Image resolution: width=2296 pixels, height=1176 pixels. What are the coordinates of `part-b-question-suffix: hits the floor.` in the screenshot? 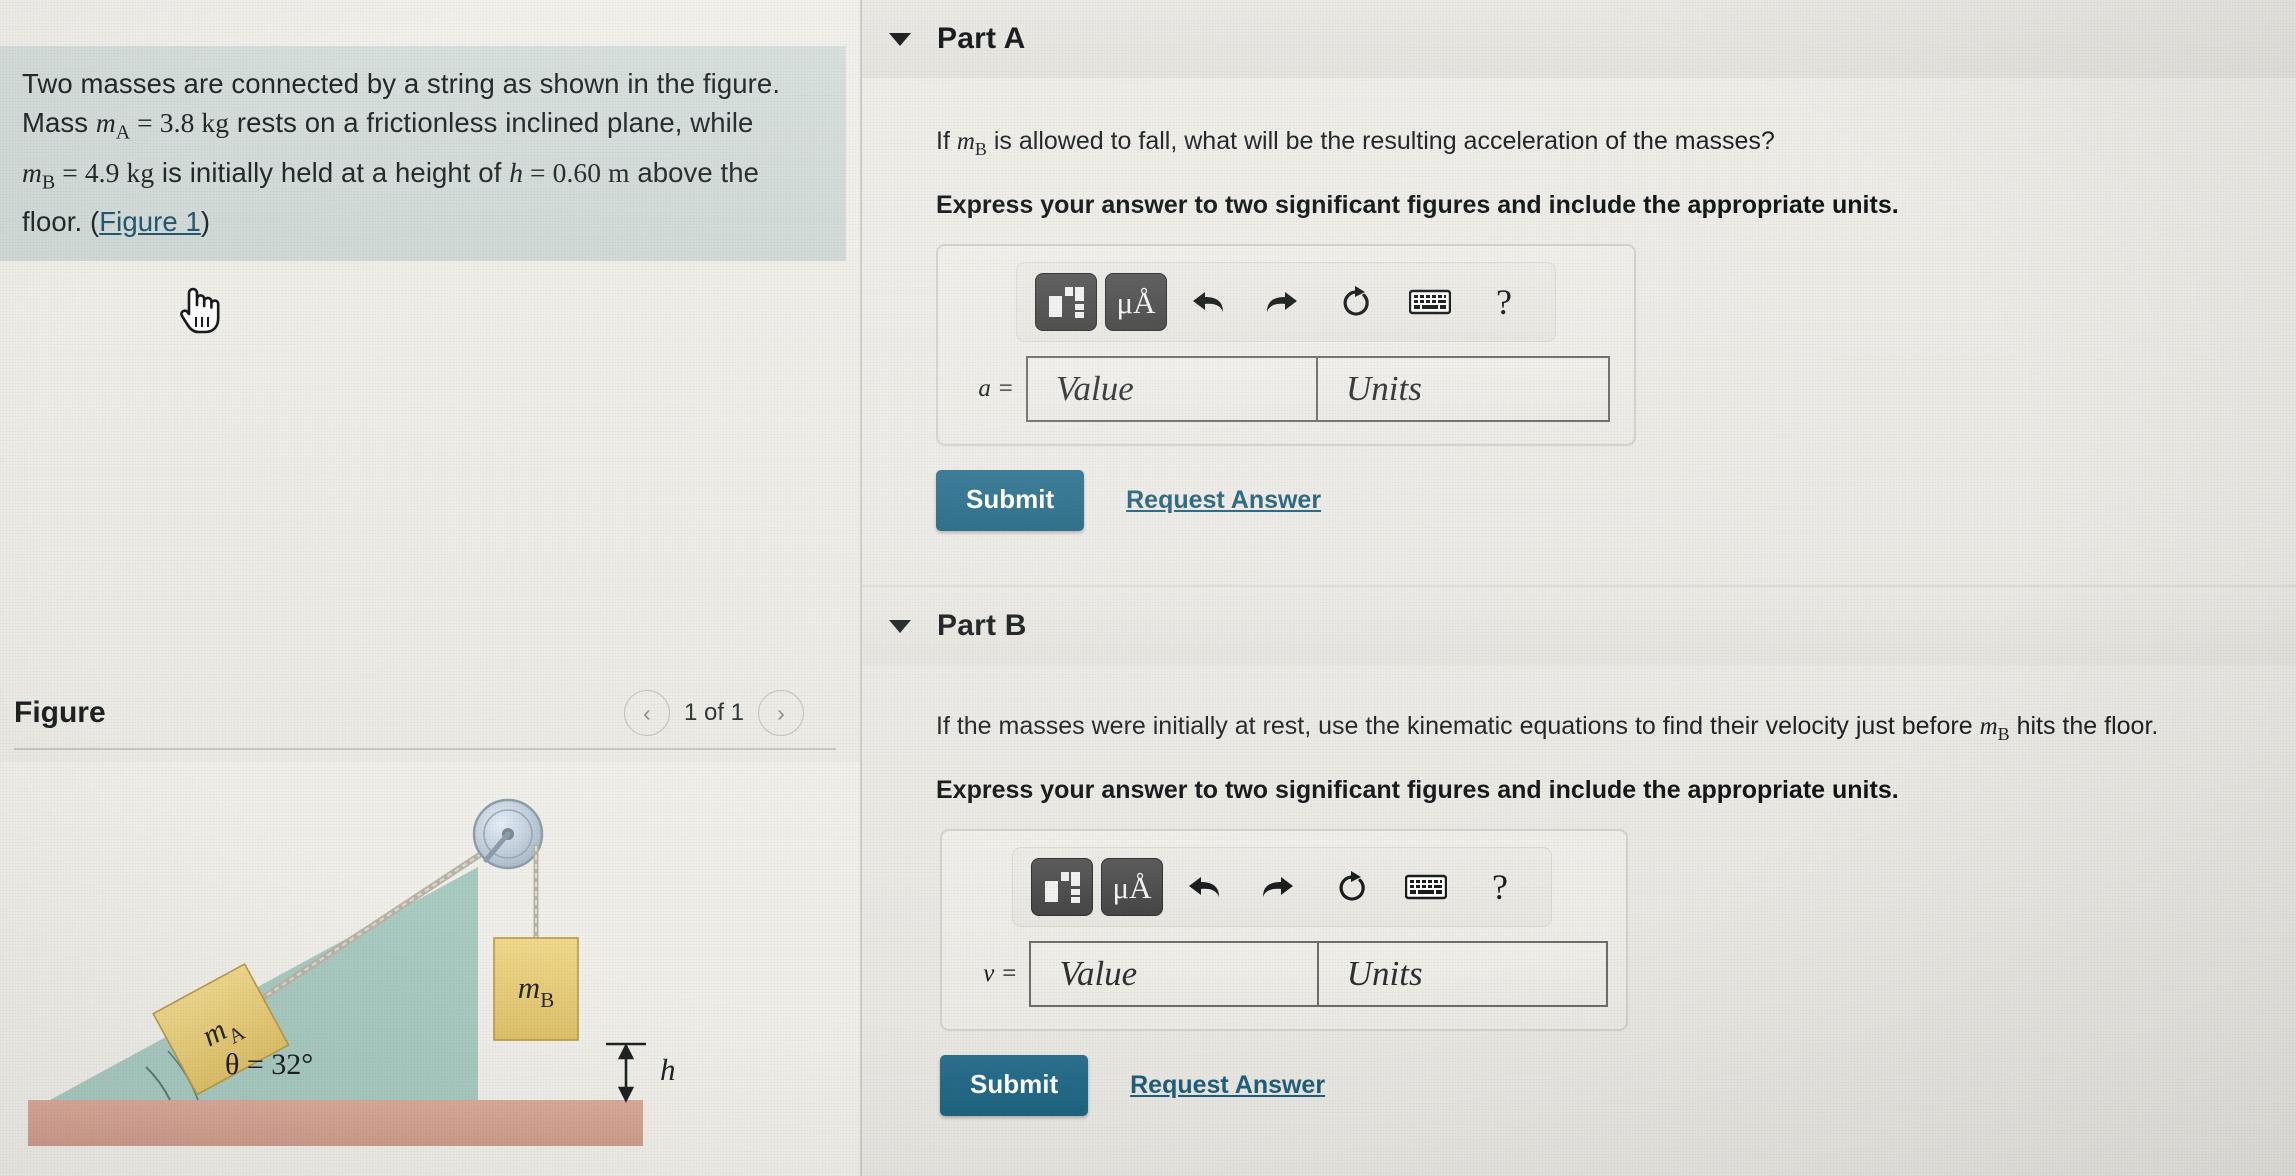 It's located at (2084, 726).